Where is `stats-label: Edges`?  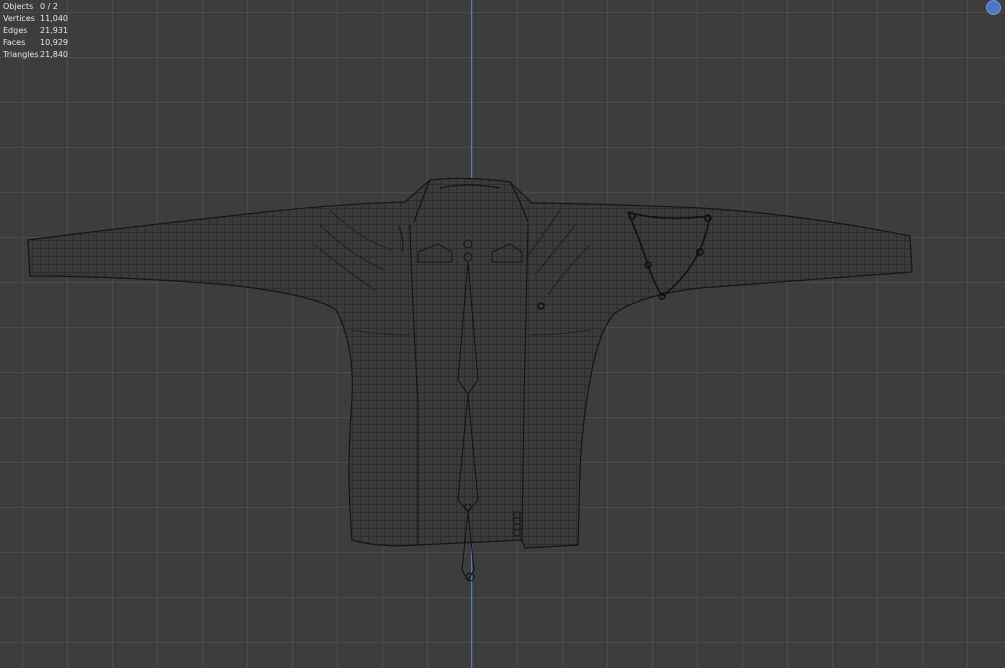
stats-label: Edges is located at coordinates (15, 30).